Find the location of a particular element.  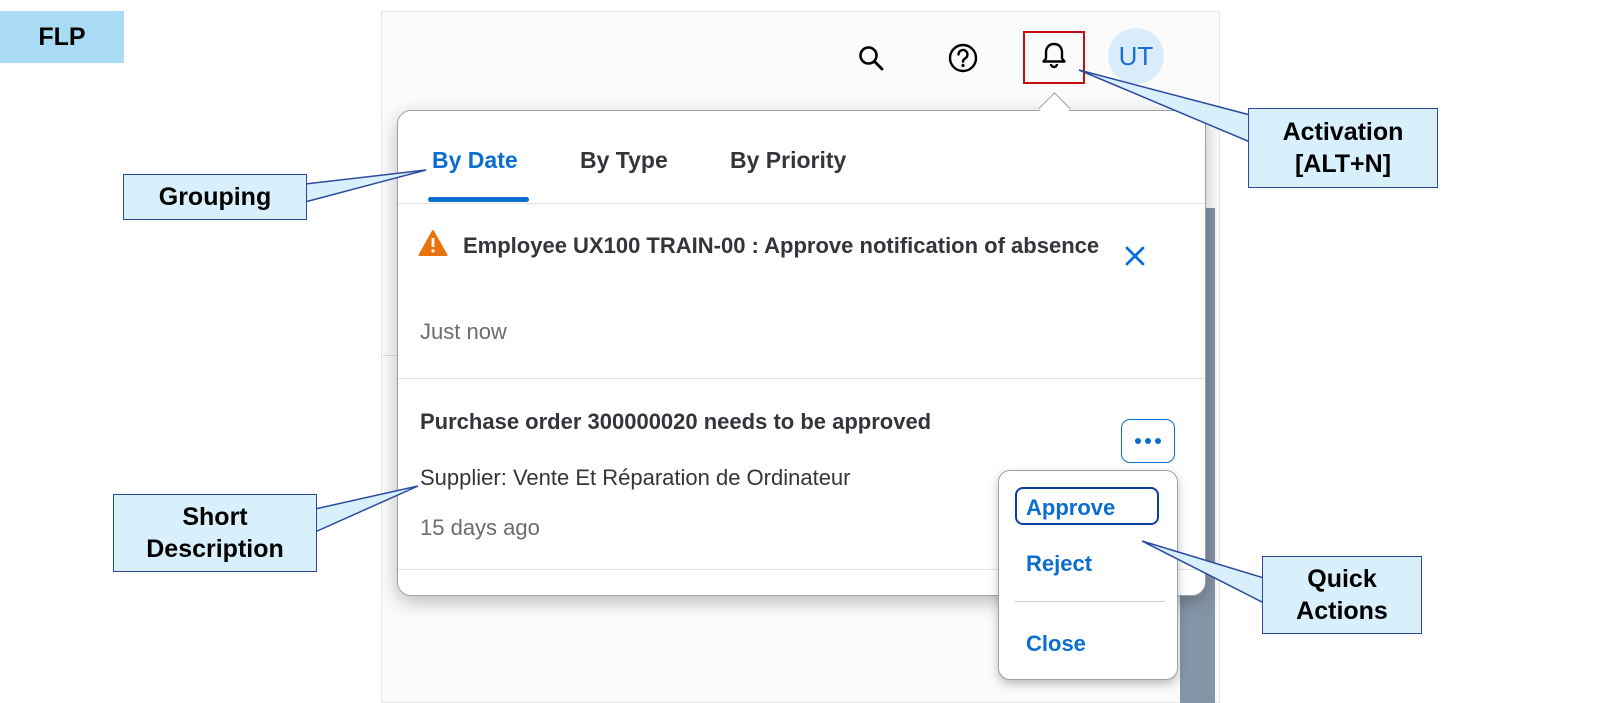

tab-by-date: By Date is located at coordinates (475, 160).